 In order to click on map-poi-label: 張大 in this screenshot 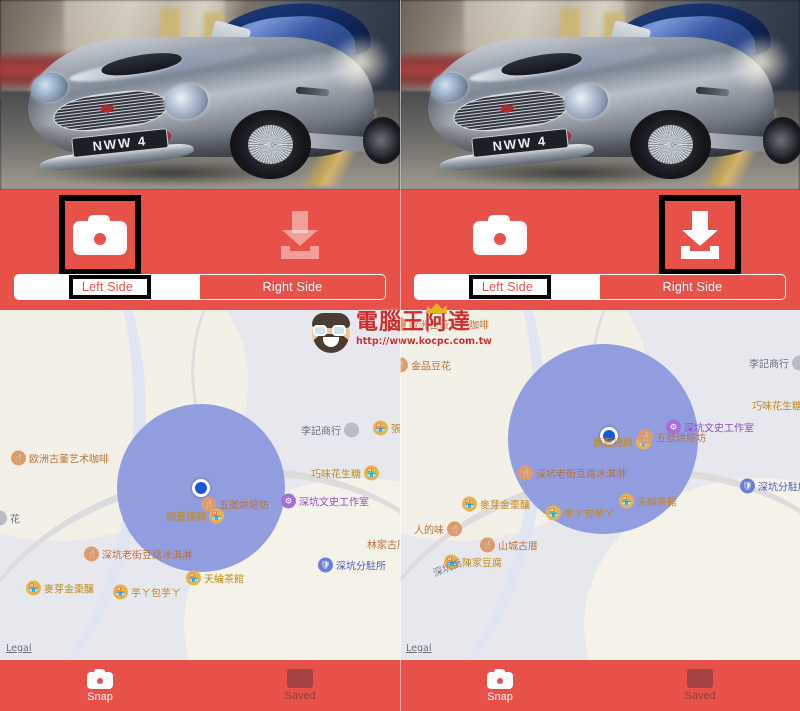, I will do `click(395, 430)`.